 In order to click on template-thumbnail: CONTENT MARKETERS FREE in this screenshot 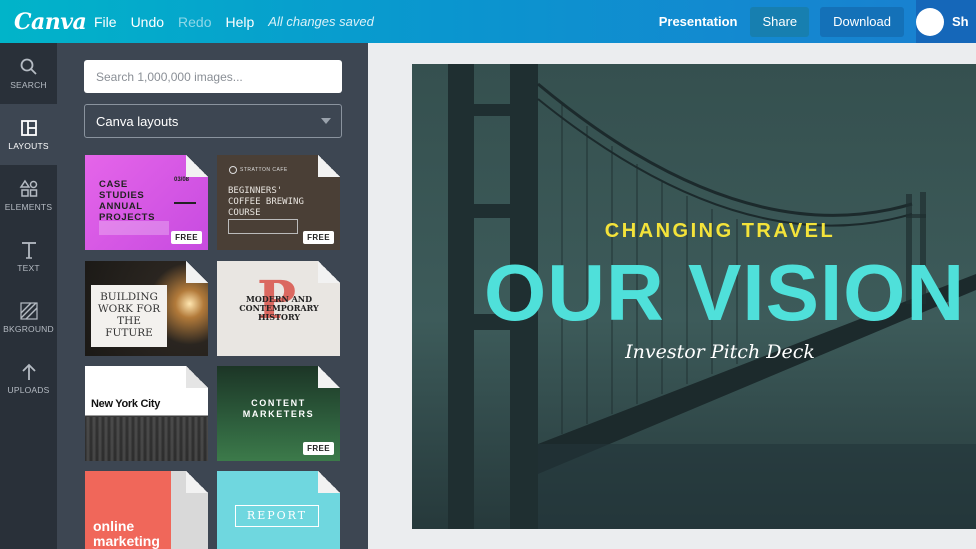, I will do `click(278, 413)`.